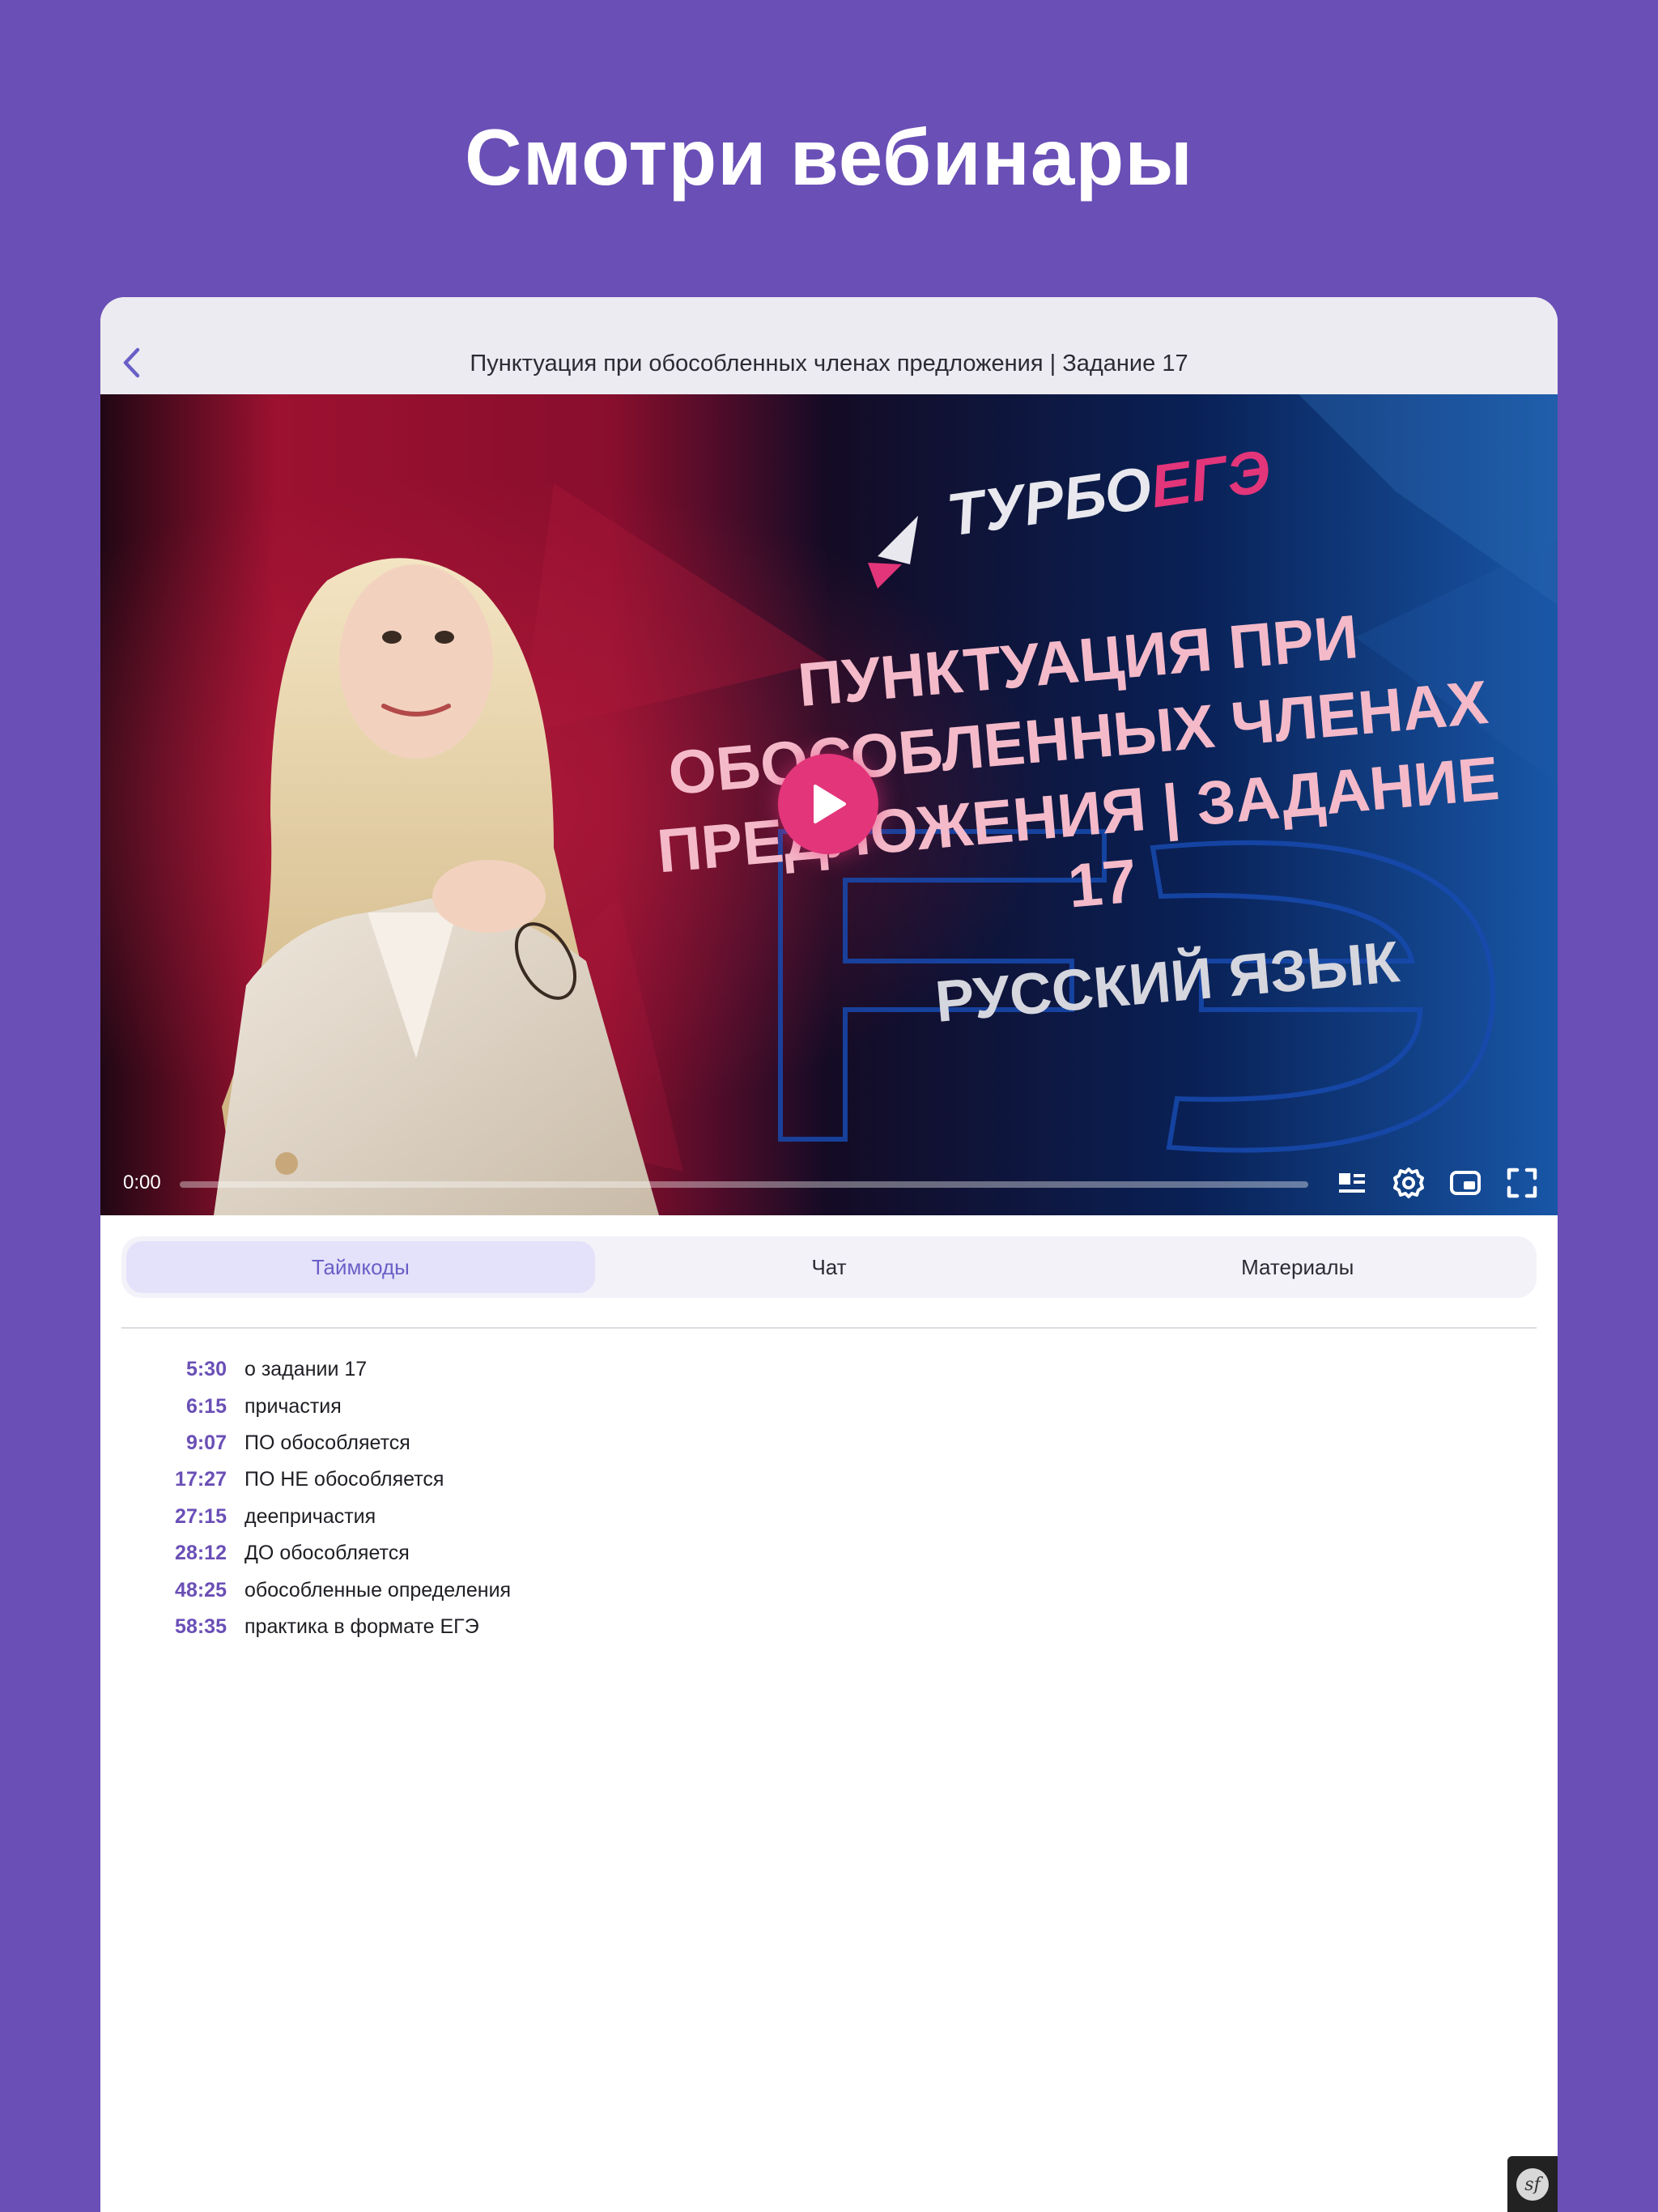  I want to click on fullscreen-button, so click(1522, 1182).